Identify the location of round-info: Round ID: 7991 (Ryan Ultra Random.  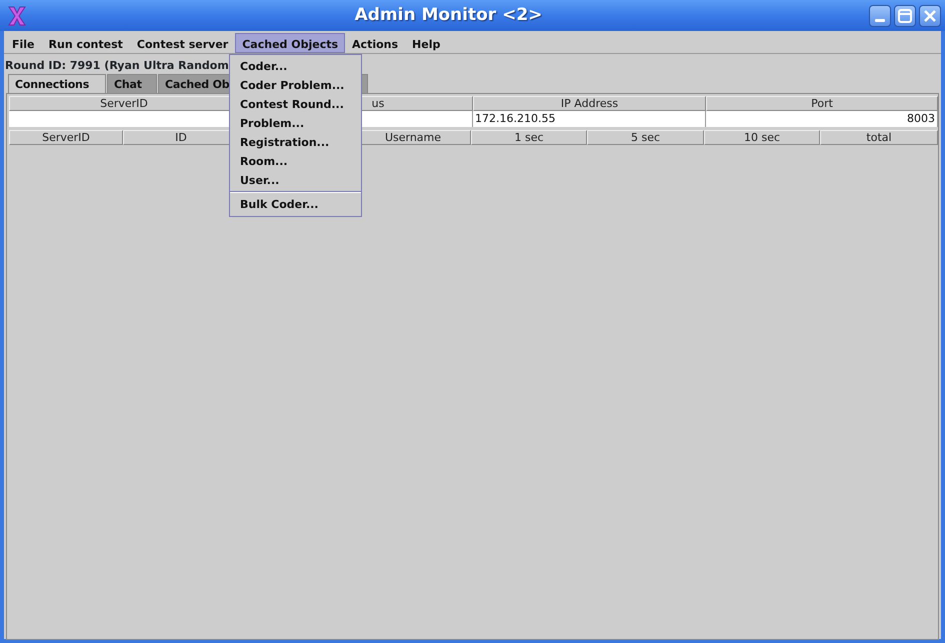
(117, 65).